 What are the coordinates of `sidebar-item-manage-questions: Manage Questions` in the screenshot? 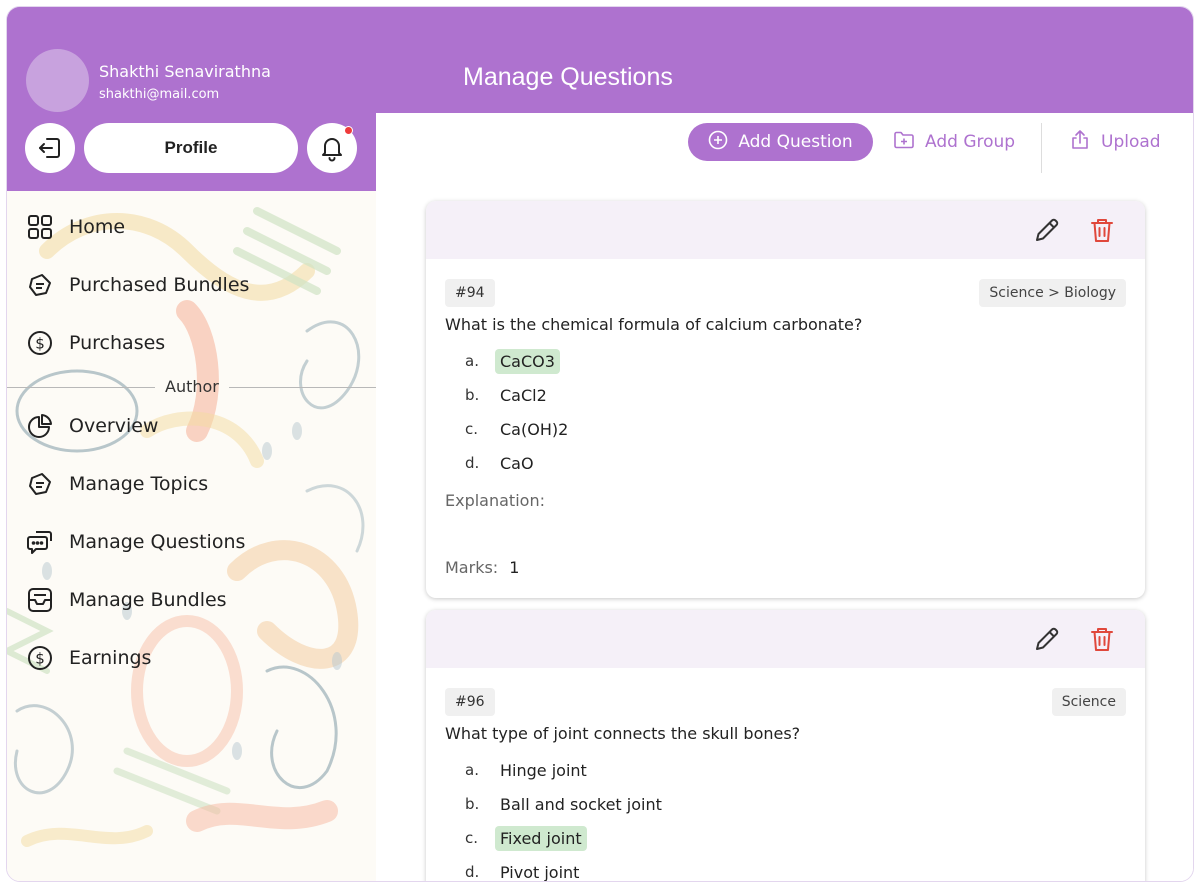 It's located at (190, 542).